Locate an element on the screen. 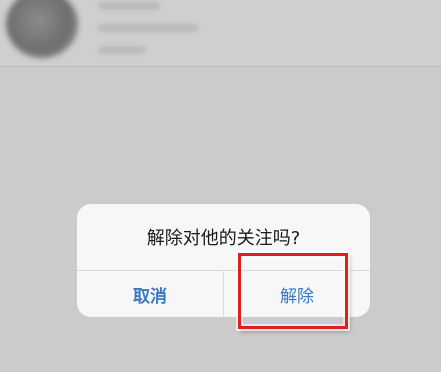  avatar is located at coordinates (42, 29).